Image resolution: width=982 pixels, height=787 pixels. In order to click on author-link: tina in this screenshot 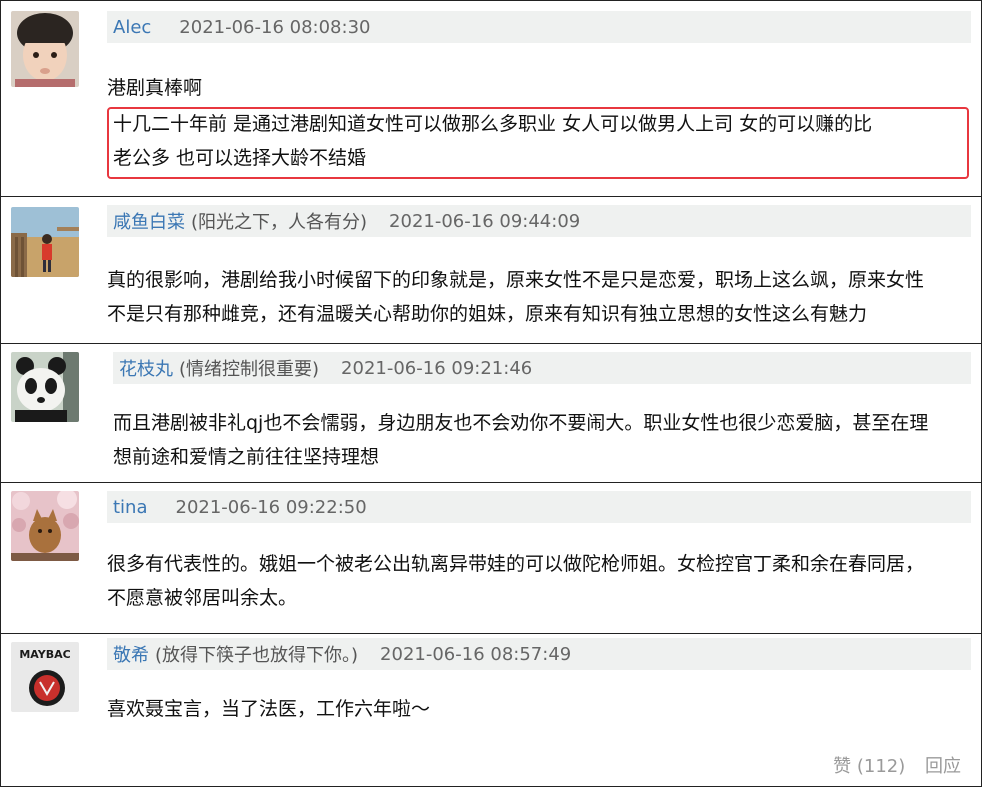, I will do `click(130, 507)`.